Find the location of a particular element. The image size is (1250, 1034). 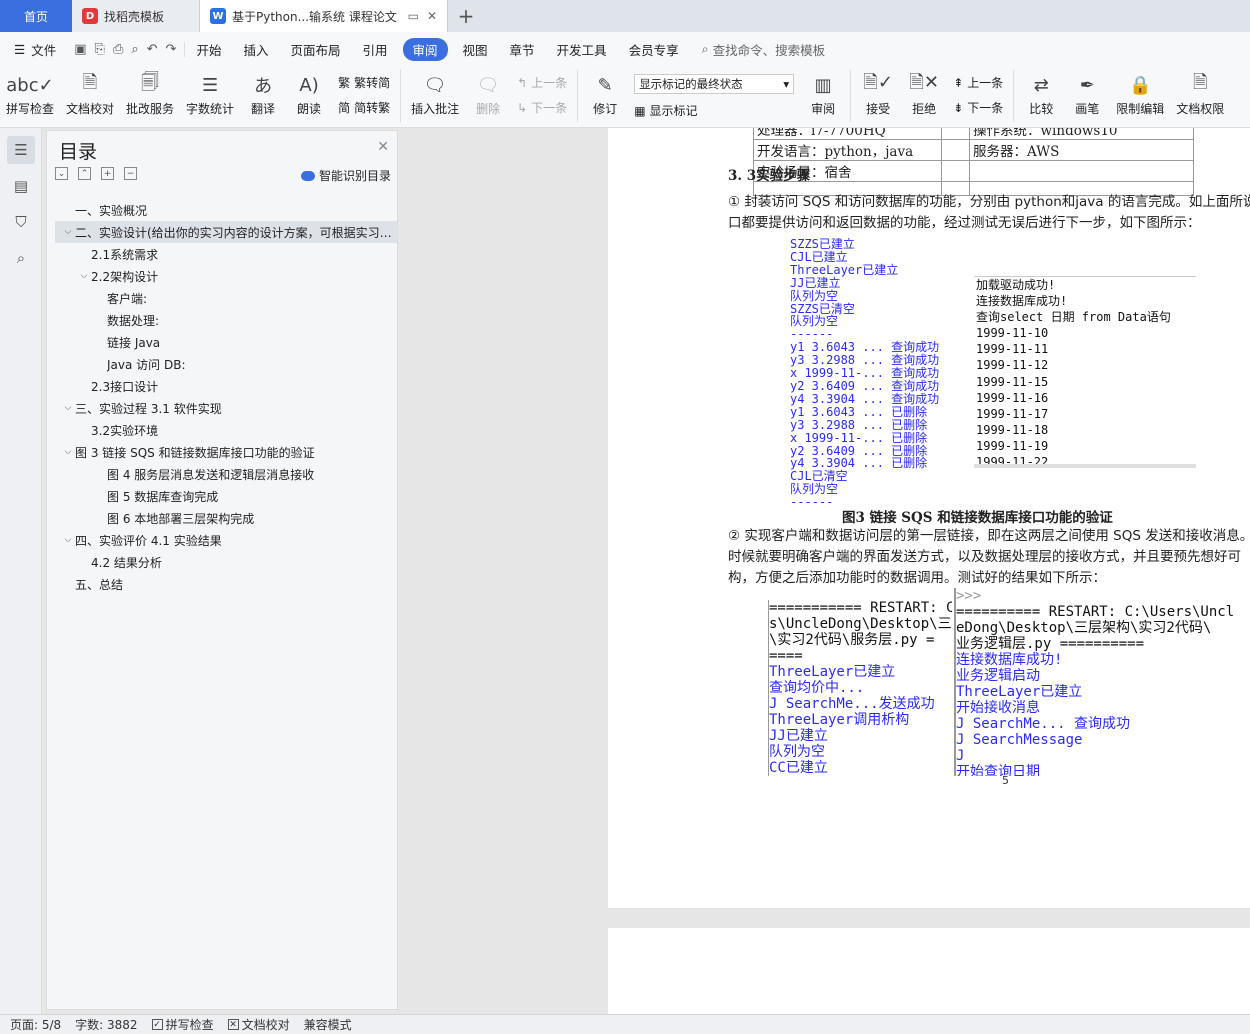

menu-view: 视图 is located at coordinates (475, 49).